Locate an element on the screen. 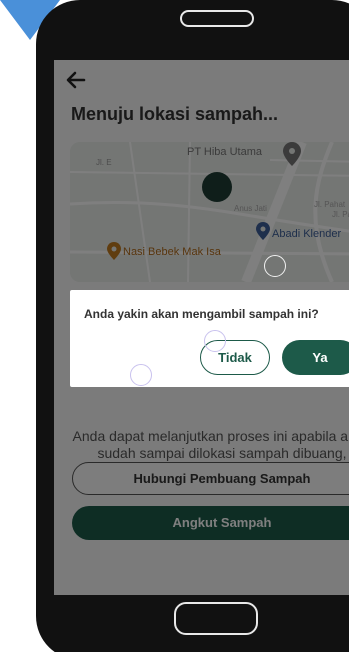  dialog-message: Anda yakin akan mengambil sampah ini? is located at coordinates (201, 314).